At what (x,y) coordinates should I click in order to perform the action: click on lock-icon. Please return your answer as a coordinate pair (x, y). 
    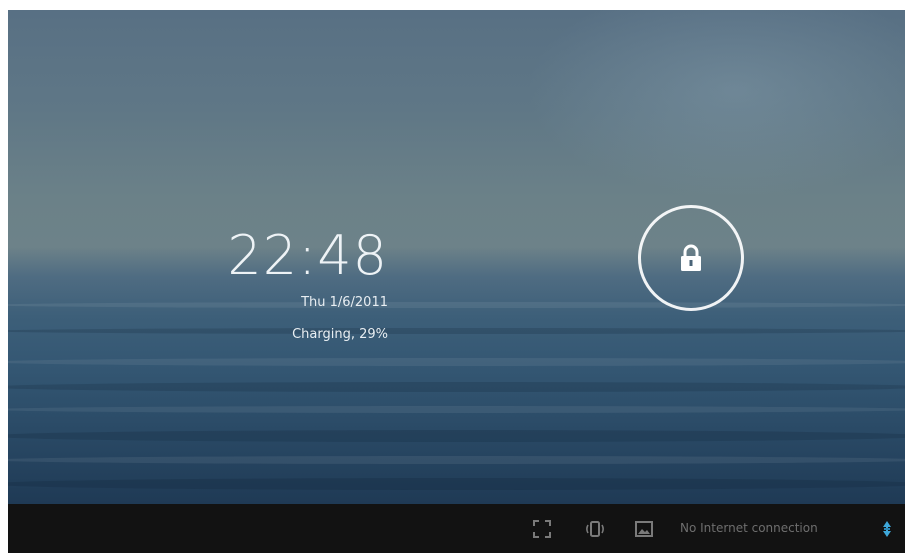
    Looking at the image, I should click on (691, 257).